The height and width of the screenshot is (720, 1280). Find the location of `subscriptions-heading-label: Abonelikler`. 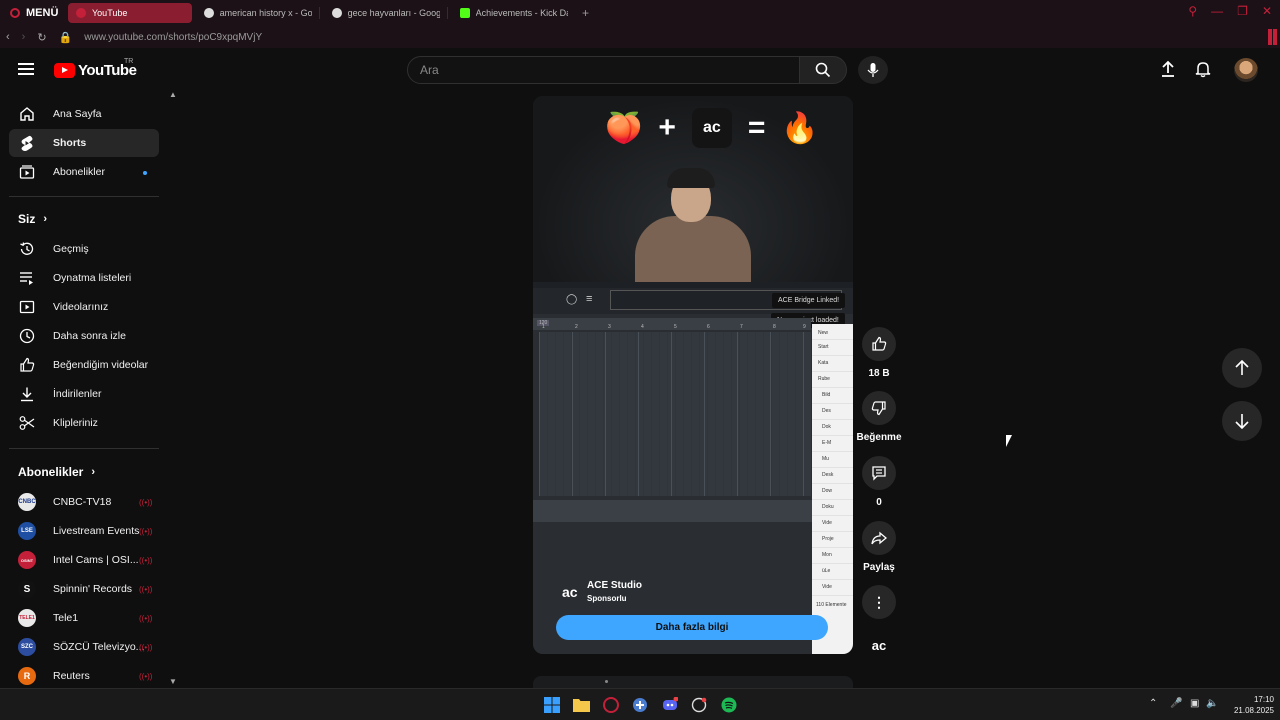

subscriptions-heading-label: Abonelikler is located at coordinates (51, 472).